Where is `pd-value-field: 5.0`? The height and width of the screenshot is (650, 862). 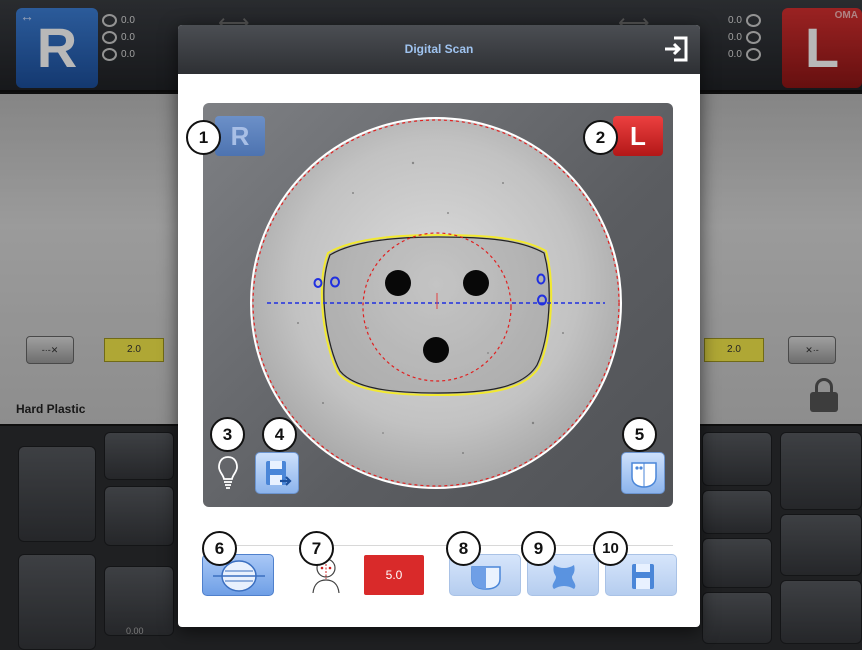 pd-value-field: 5.0 is located at coordinates (394, 575).